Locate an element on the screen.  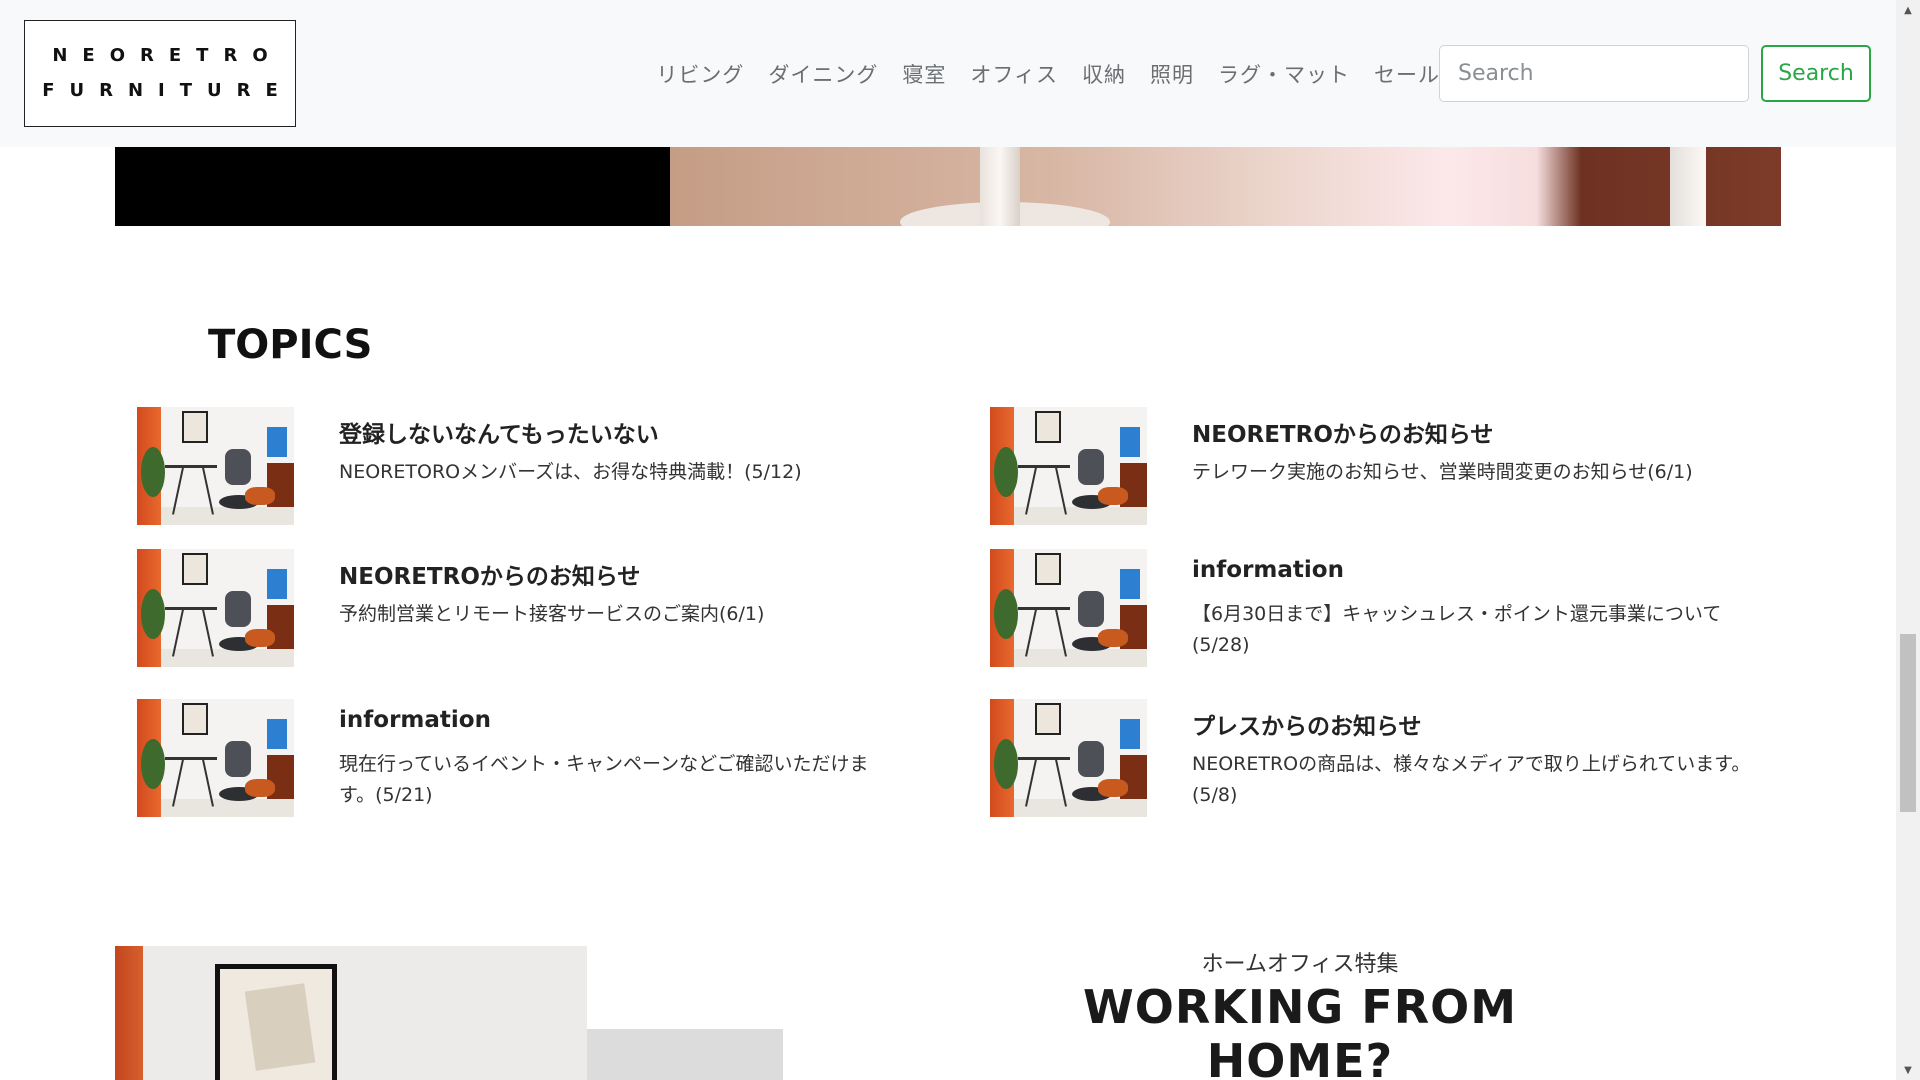
scroll-up-arrow-icon: ▲ is located at coordinates (1908, 10).